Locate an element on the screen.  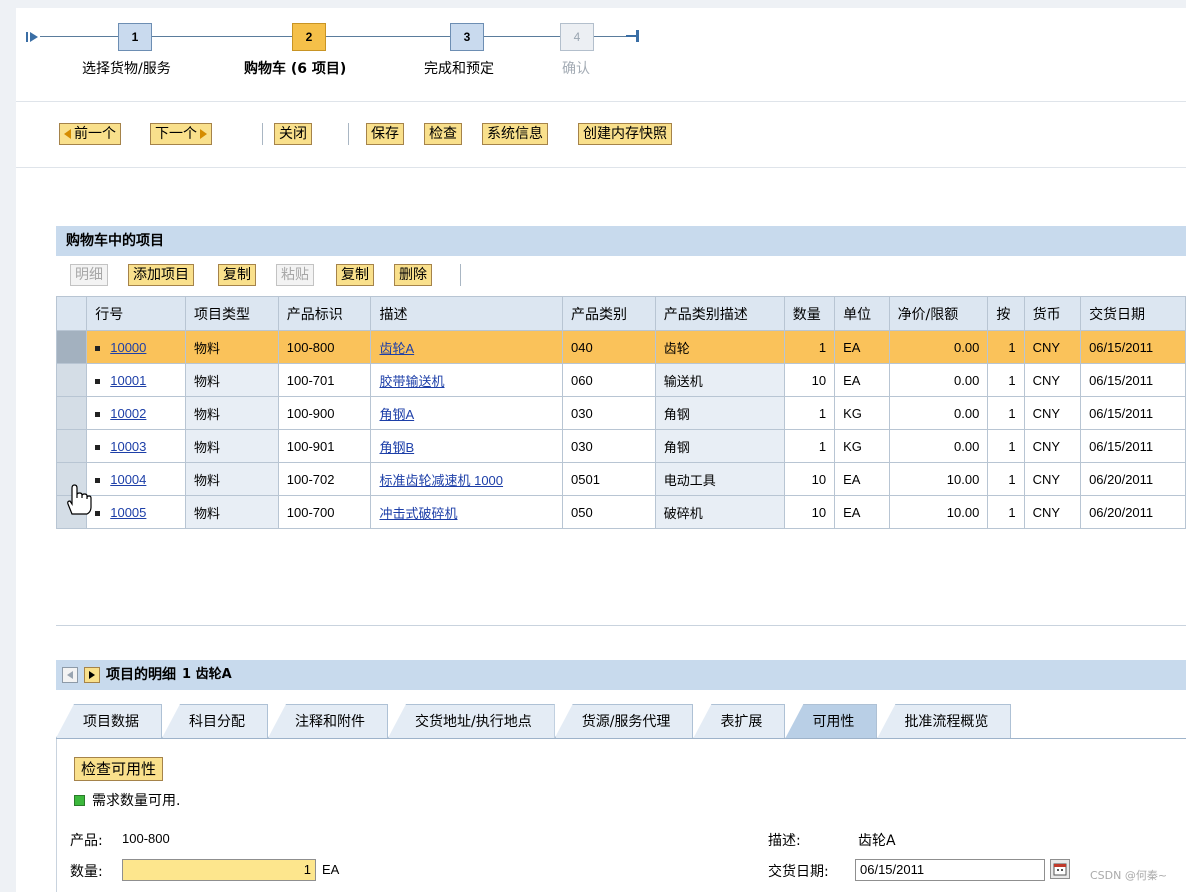
roadmap-step-1: 1 is located at coordinates (135, 37).